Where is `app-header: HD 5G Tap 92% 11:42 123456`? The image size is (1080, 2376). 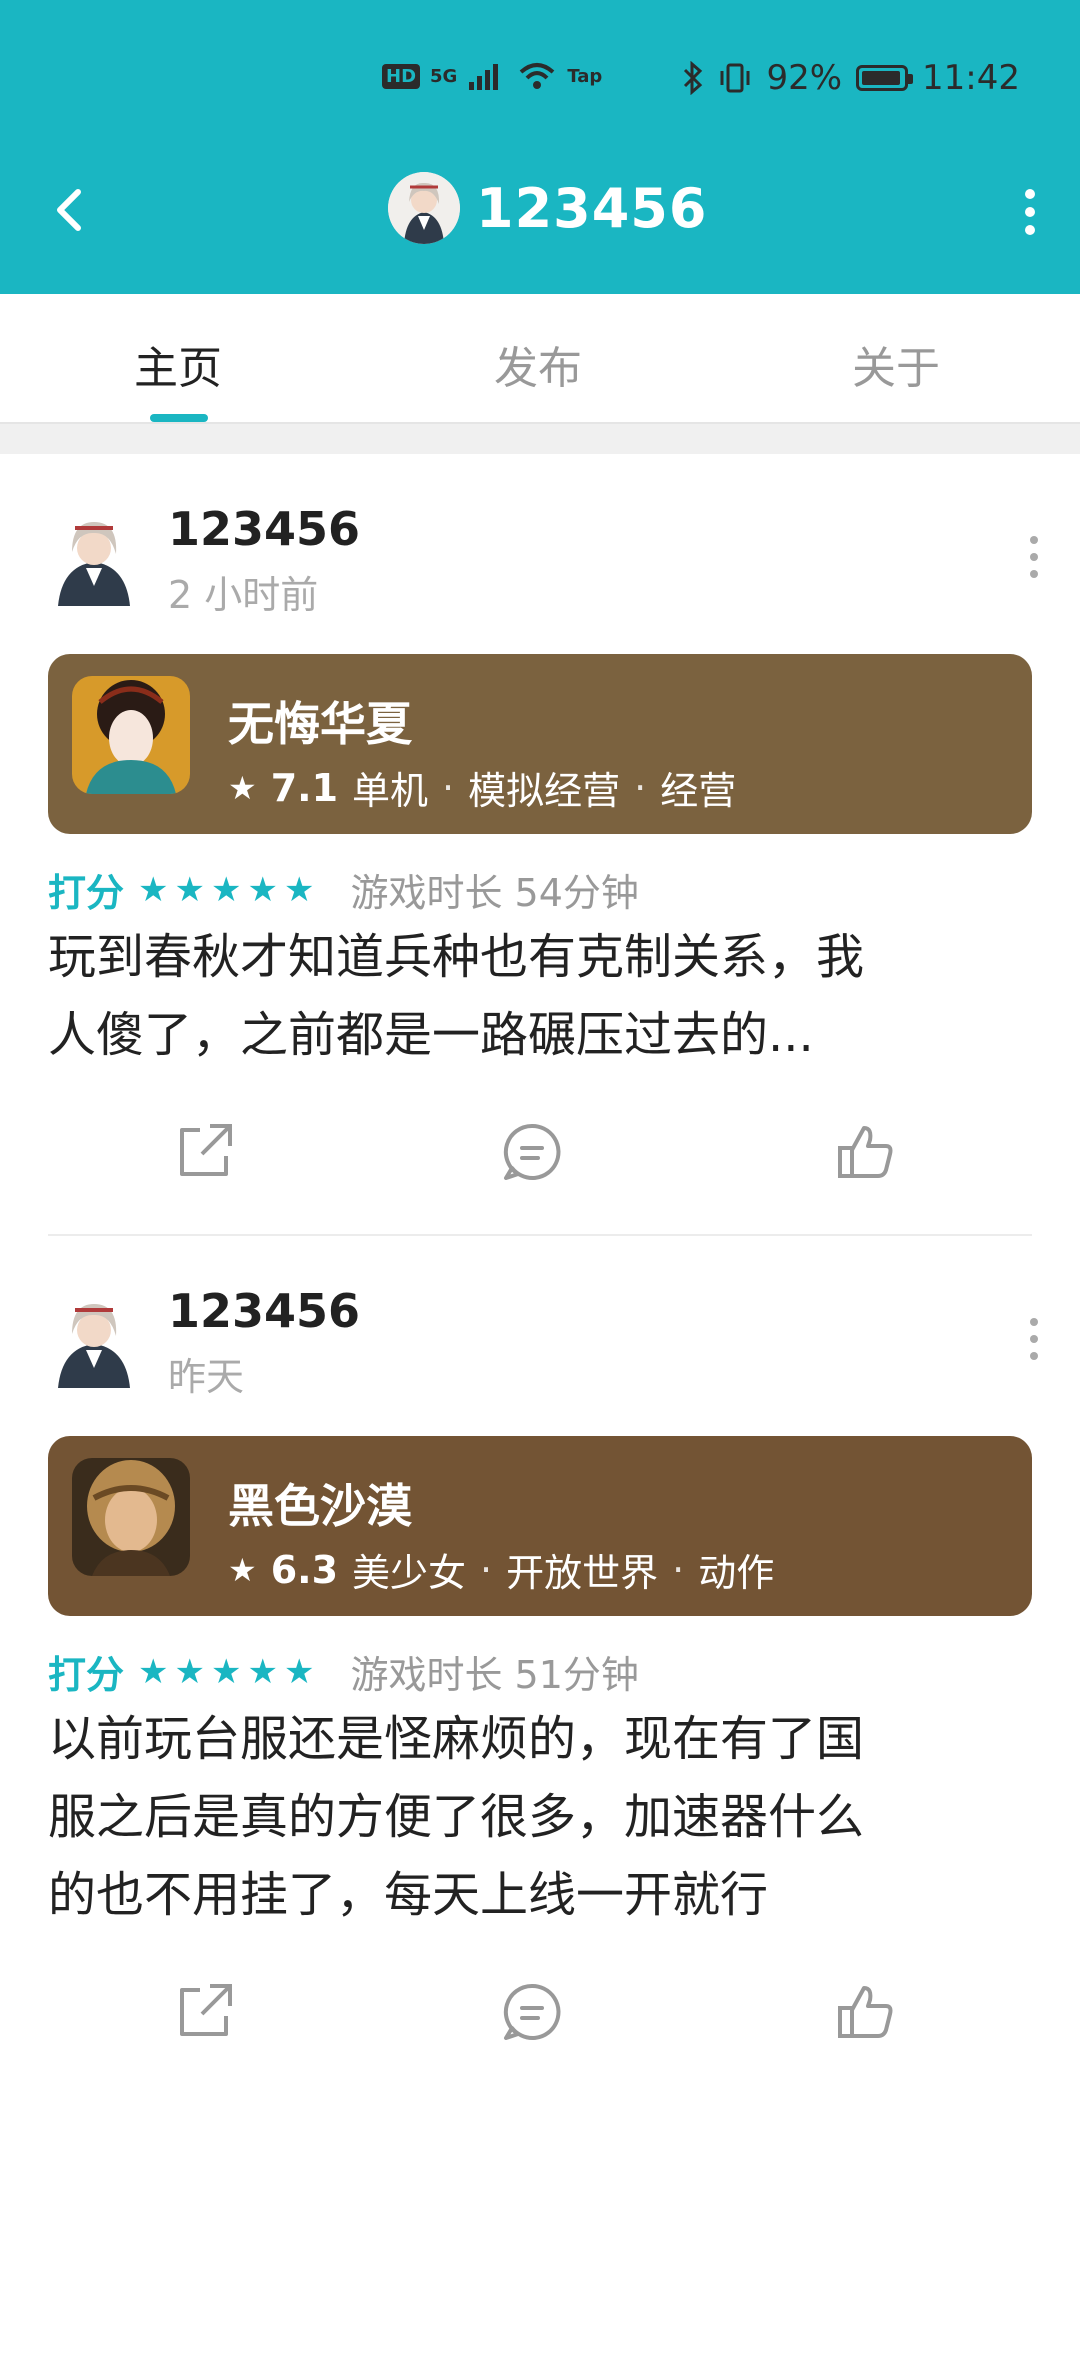 app-header: HD 5G Tap 92% 11:42 123456 is located at coordinates (540, 147).